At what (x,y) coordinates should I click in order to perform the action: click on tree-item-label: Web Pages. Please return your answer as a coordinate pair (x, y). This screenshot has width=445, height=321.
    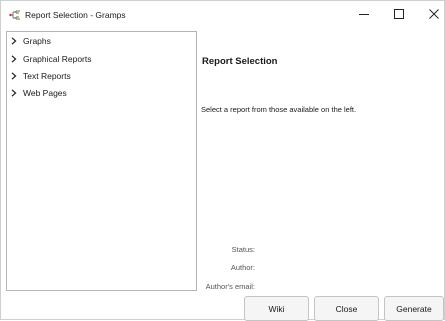
    Looking at the image, I should click on (45, 92).